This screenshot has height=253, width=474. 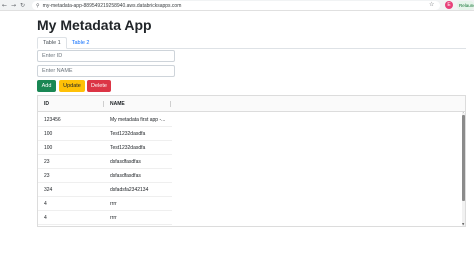 What do you see at coordinates (52, 43) in the screenshot?
I see `tab-table-1: Table 1` at bounding box center [52, 43].